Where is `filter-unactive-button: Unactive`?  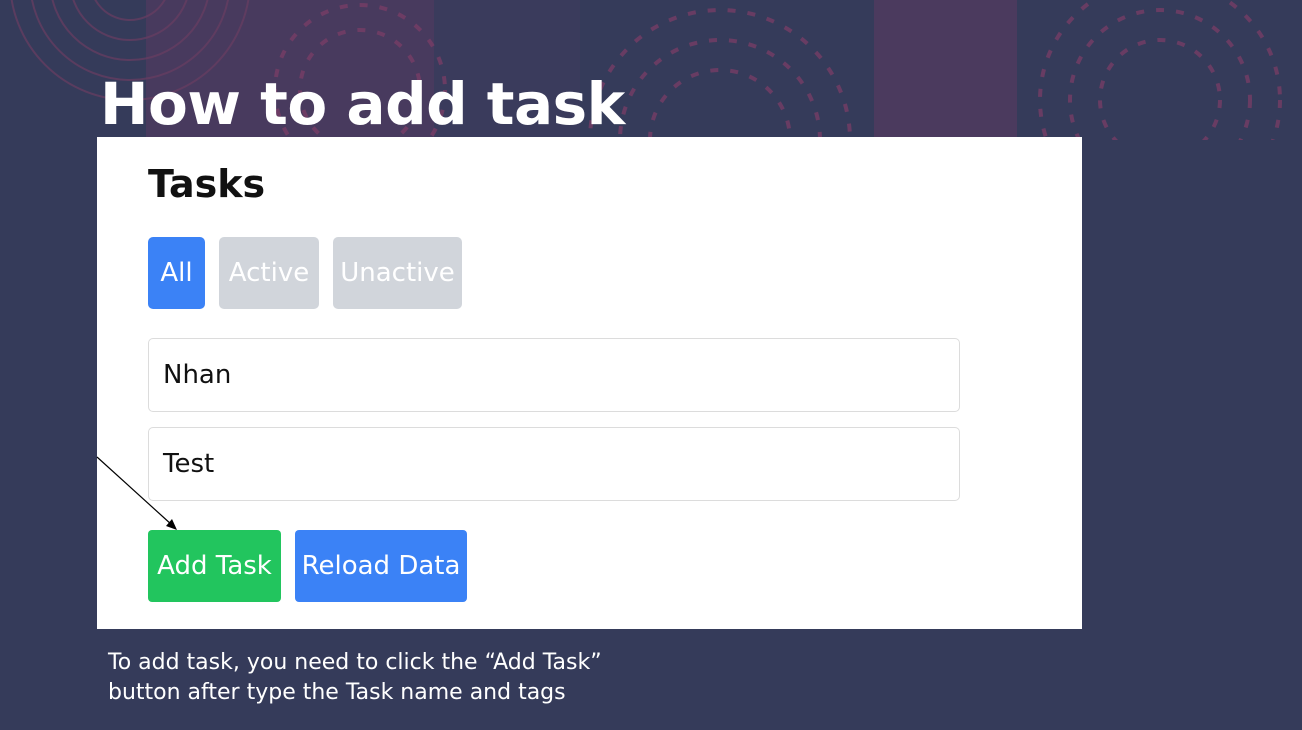 filter-unactive-button: Unactive is located at coordinates (397, 273).